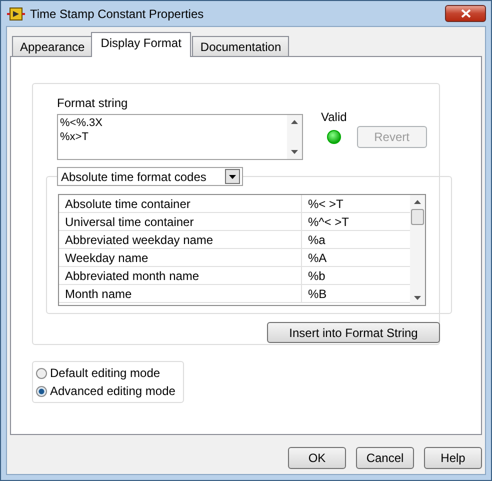 Image resolution: width=492 pixels, height=481 pixels. I want to click on table-cell-text: %< >T, so click(325, 203).